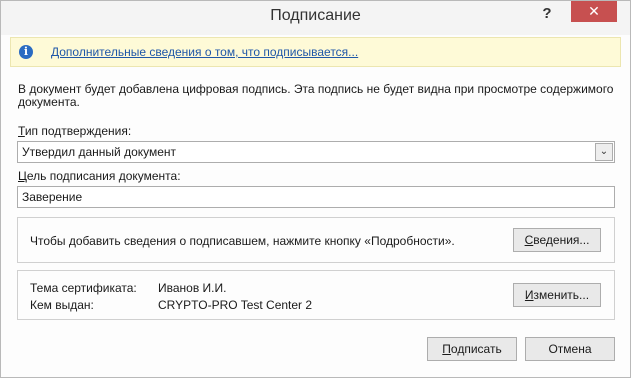 The width and height of the screenshot is (631, 378). What do you see at coordinates (472, 349) in the screenshot?
I see `sign-button: Подписать` at bounding box center [472, 349].